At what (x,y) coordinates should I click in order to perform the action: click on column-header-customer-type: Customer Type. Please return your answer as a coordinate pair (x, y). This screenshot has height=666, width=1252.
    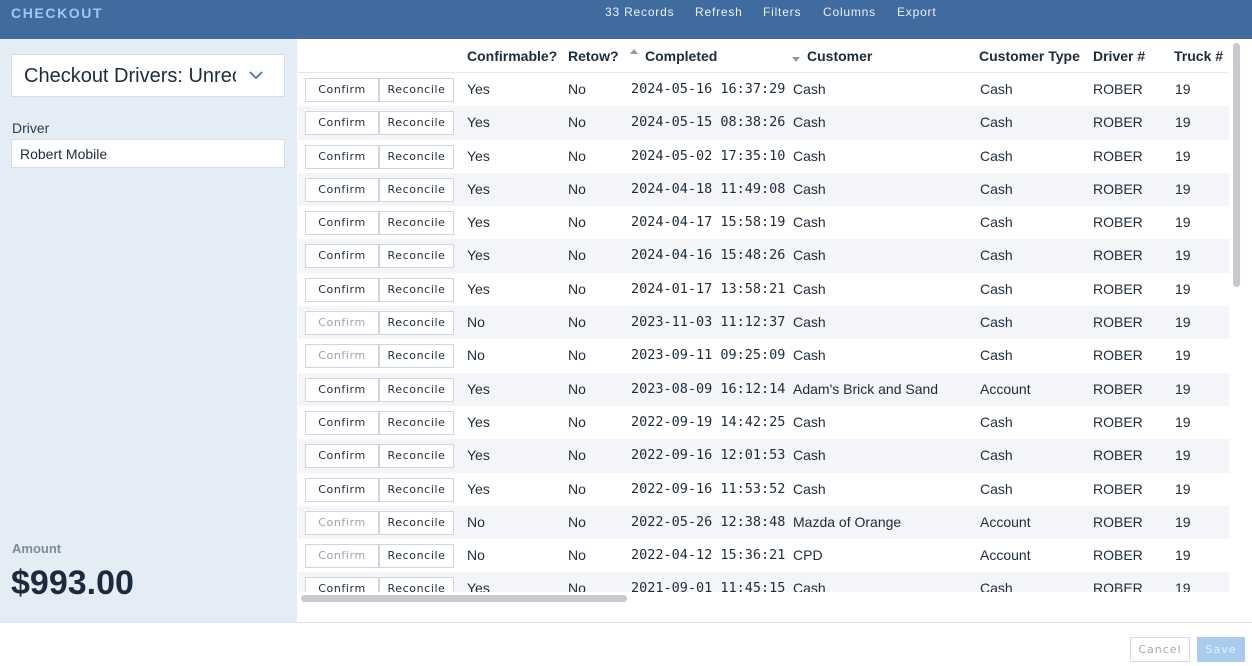
    Looking at the image, I should click on (1029, 56).